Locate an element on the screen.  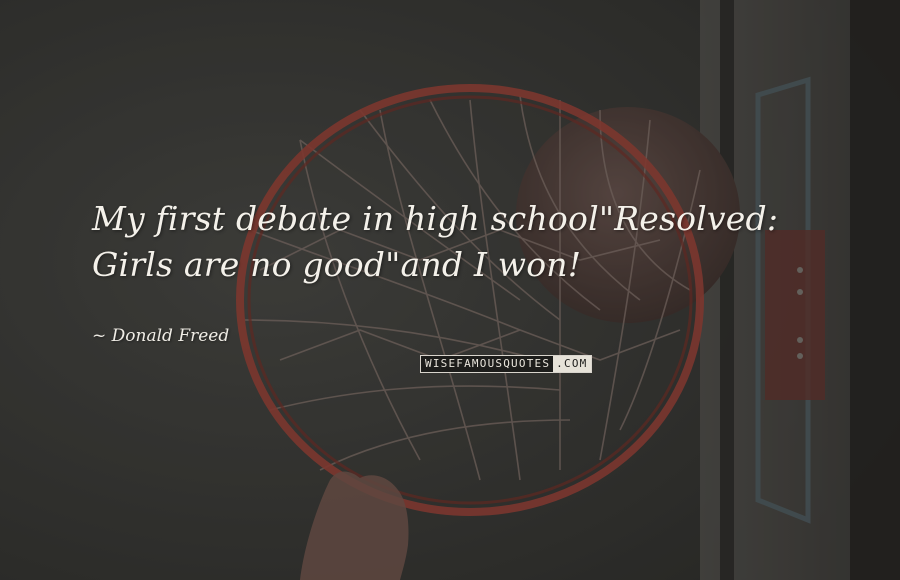
quote-line-2: Girls are no good"and I won! is located at coordinates (337, 264).